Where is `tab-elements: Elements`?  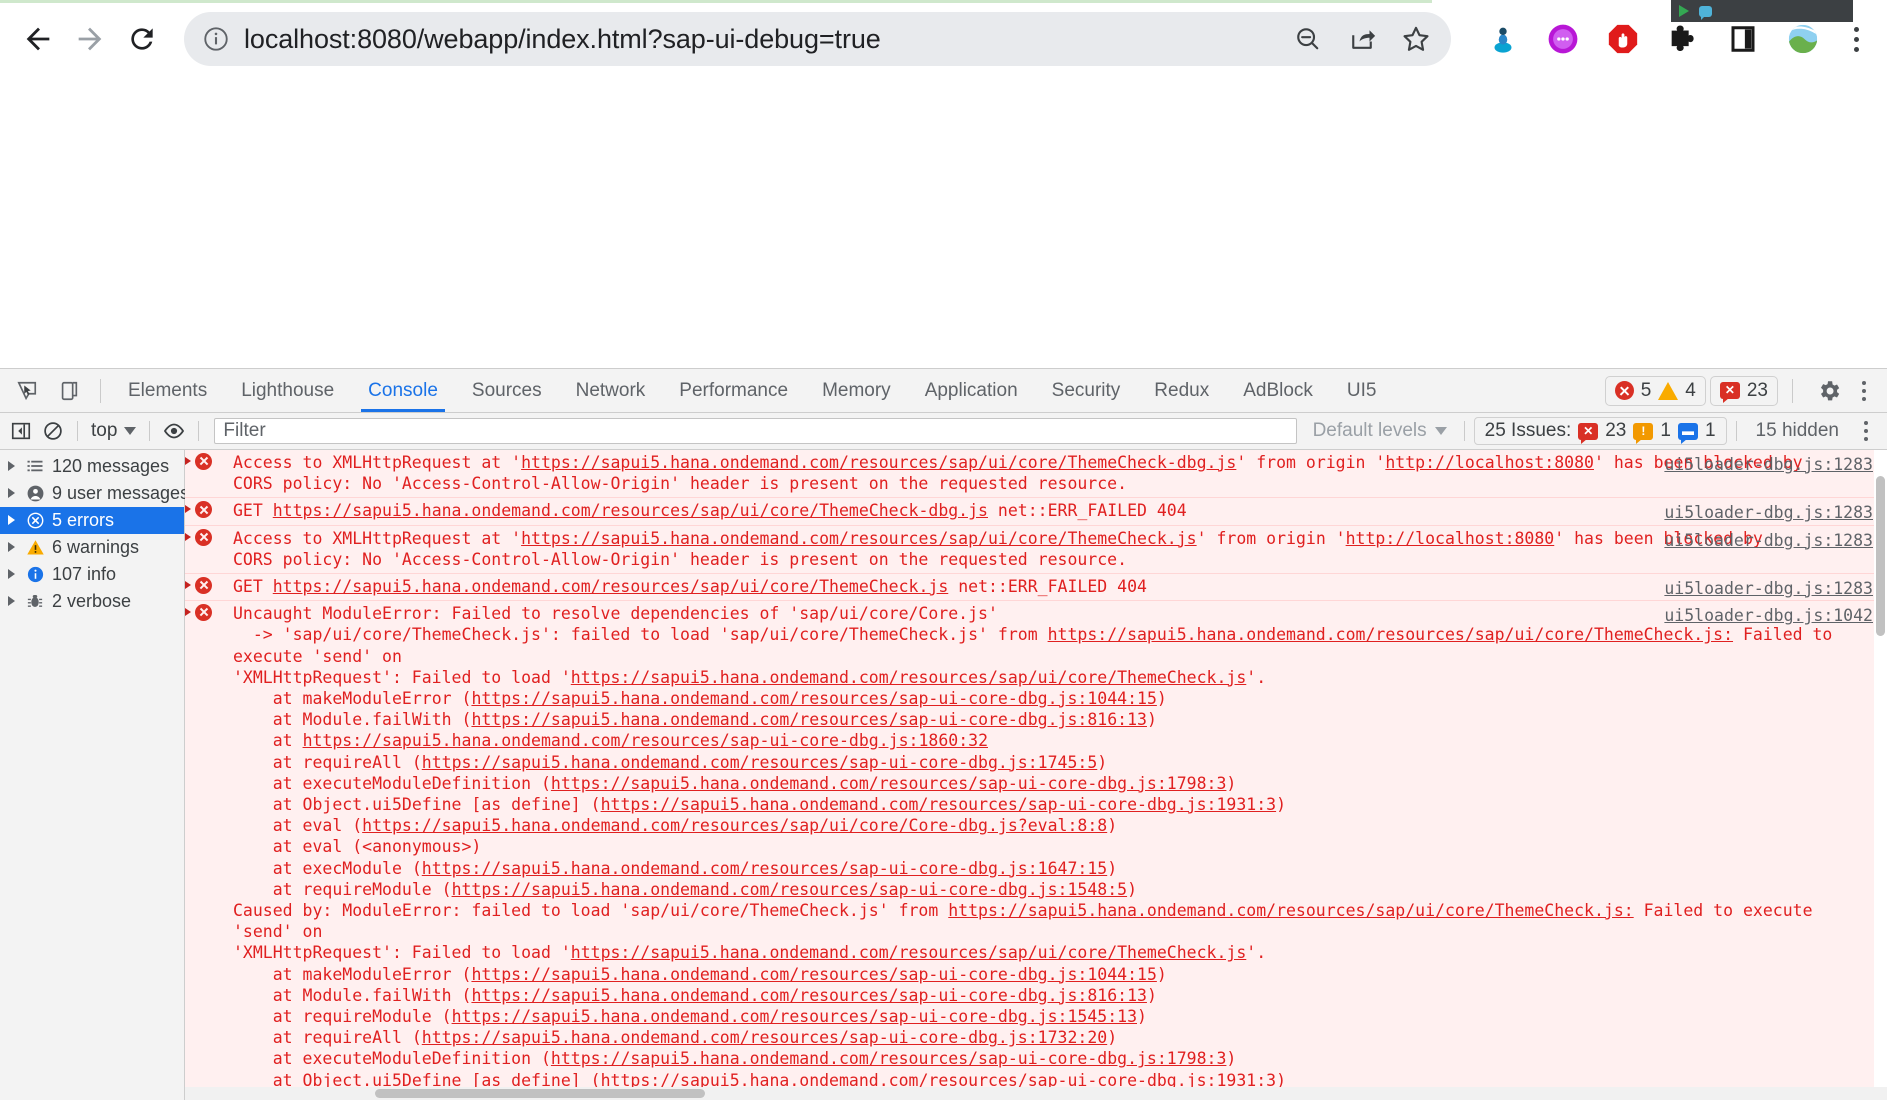
tab-elements: Elements is located at coordinates (167, 390).